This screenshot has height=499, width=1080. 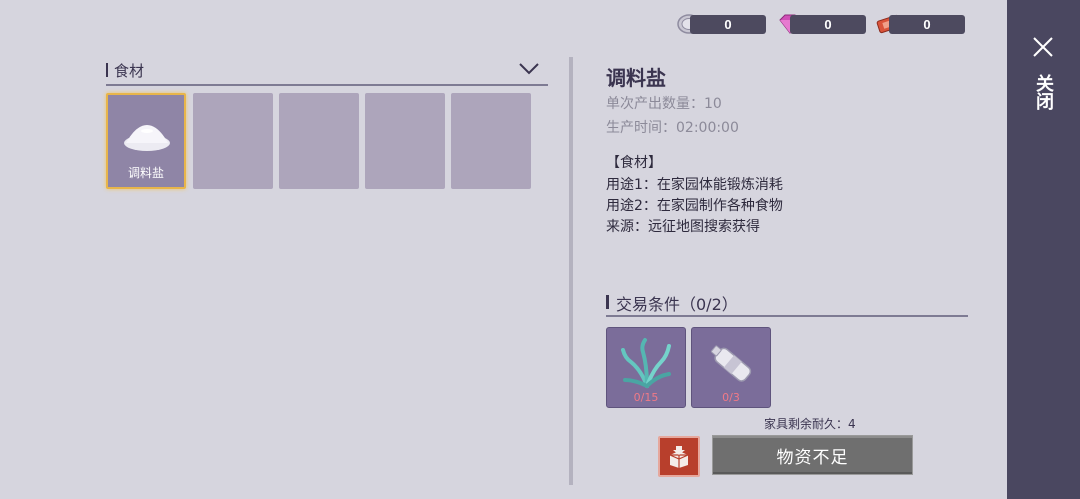 I want to click on ticket-count: 0, so click(x=927, y=24).